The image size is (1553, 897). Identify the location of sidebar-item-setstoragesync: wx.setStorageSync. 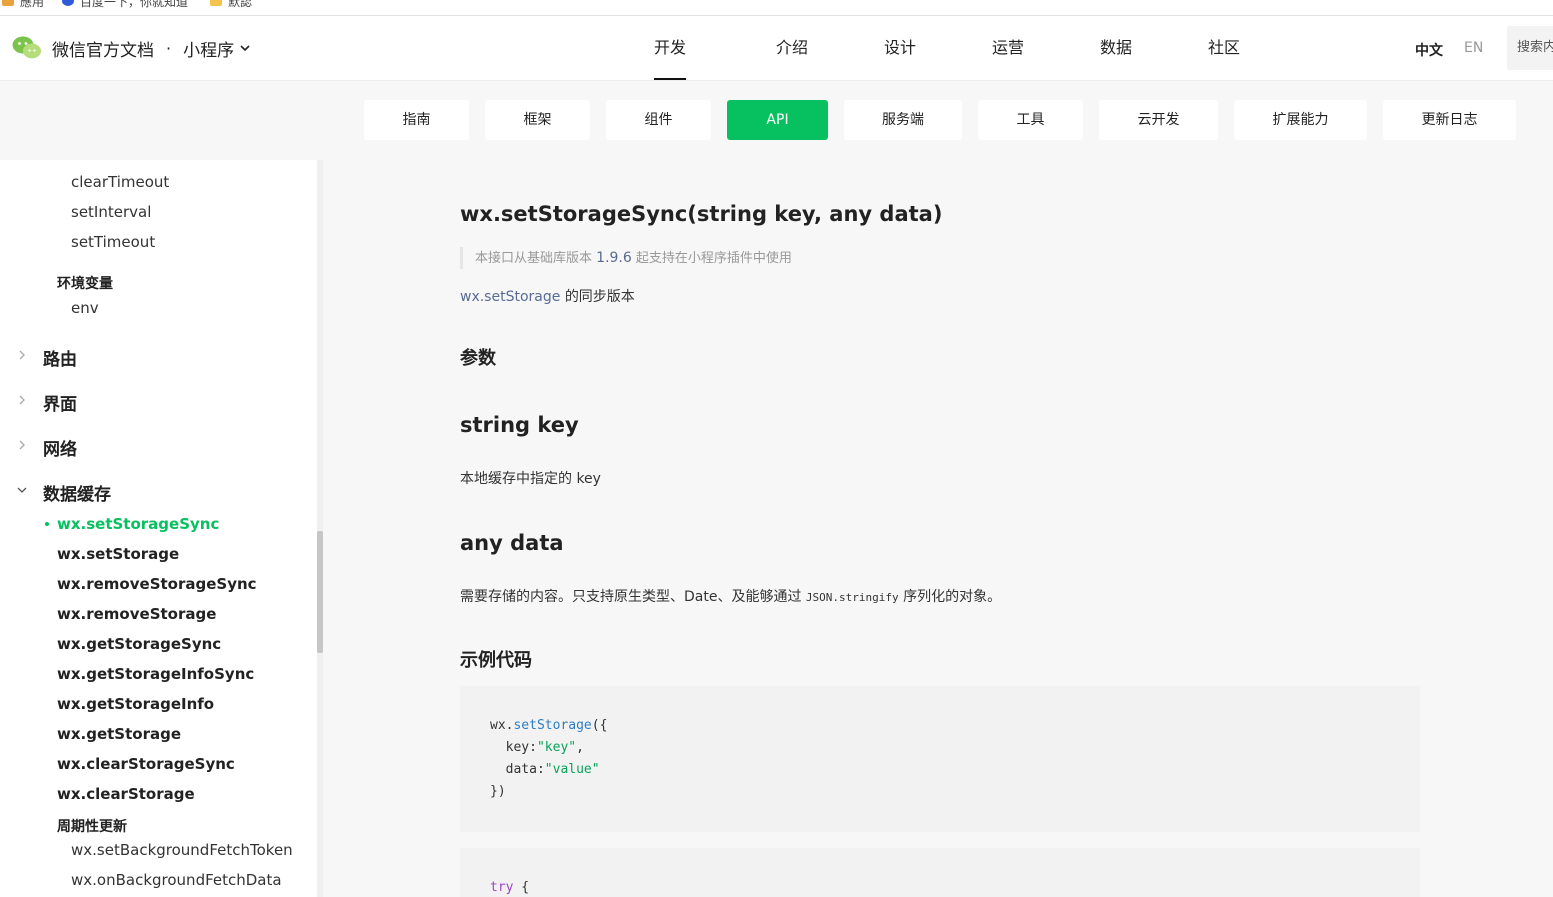
(138, 524).